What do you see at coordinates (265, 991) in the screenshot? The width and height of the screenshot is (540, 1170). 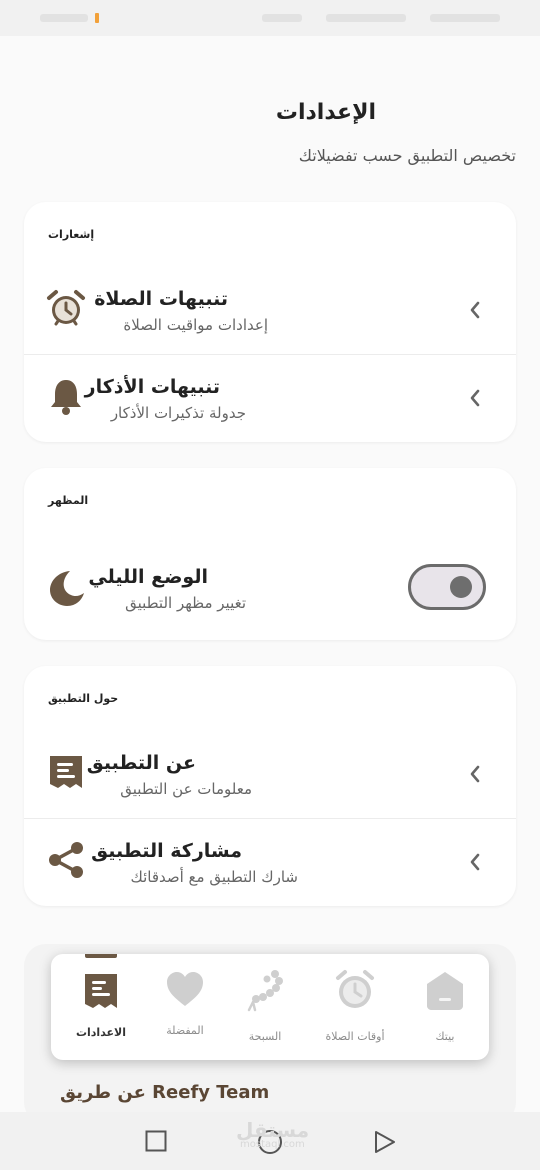 I see `prayer-beads-icon` at bounding box center [265, 991].